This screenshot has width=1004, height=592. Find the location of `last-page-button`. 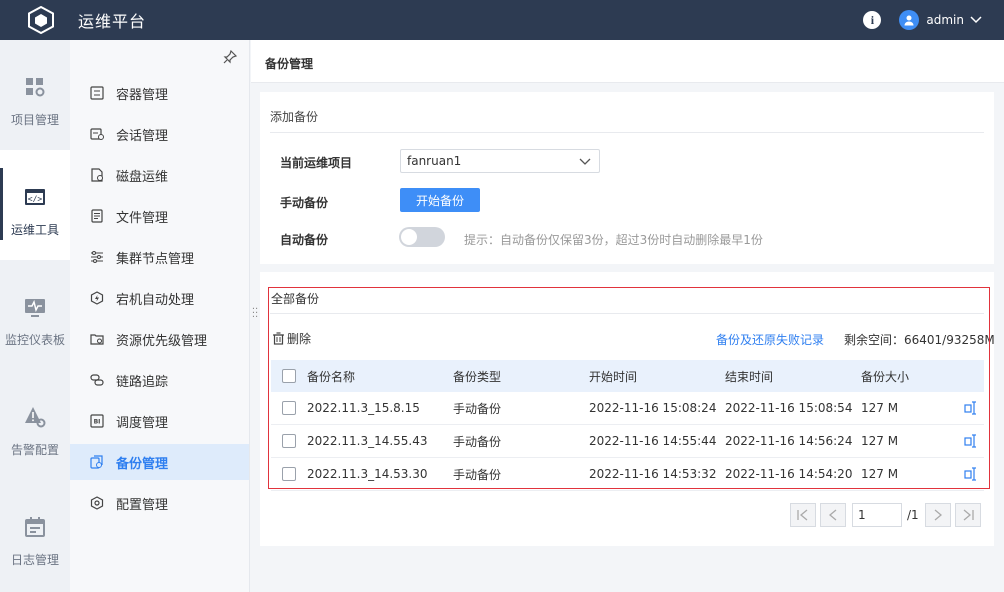

last-page-button is located at coordinates (967, 515).